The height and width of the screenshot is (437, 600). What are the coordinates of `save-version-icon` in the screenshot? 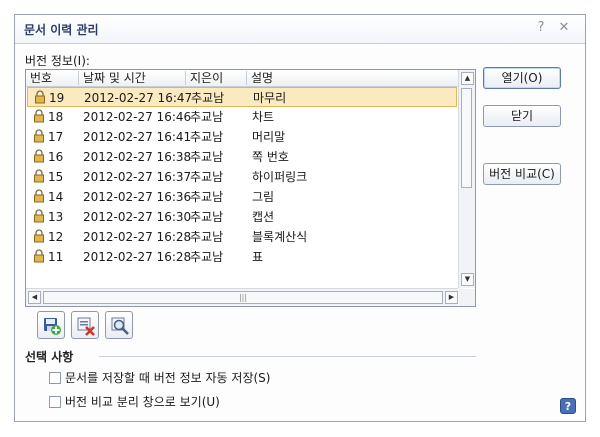 It's located at (52, 326).